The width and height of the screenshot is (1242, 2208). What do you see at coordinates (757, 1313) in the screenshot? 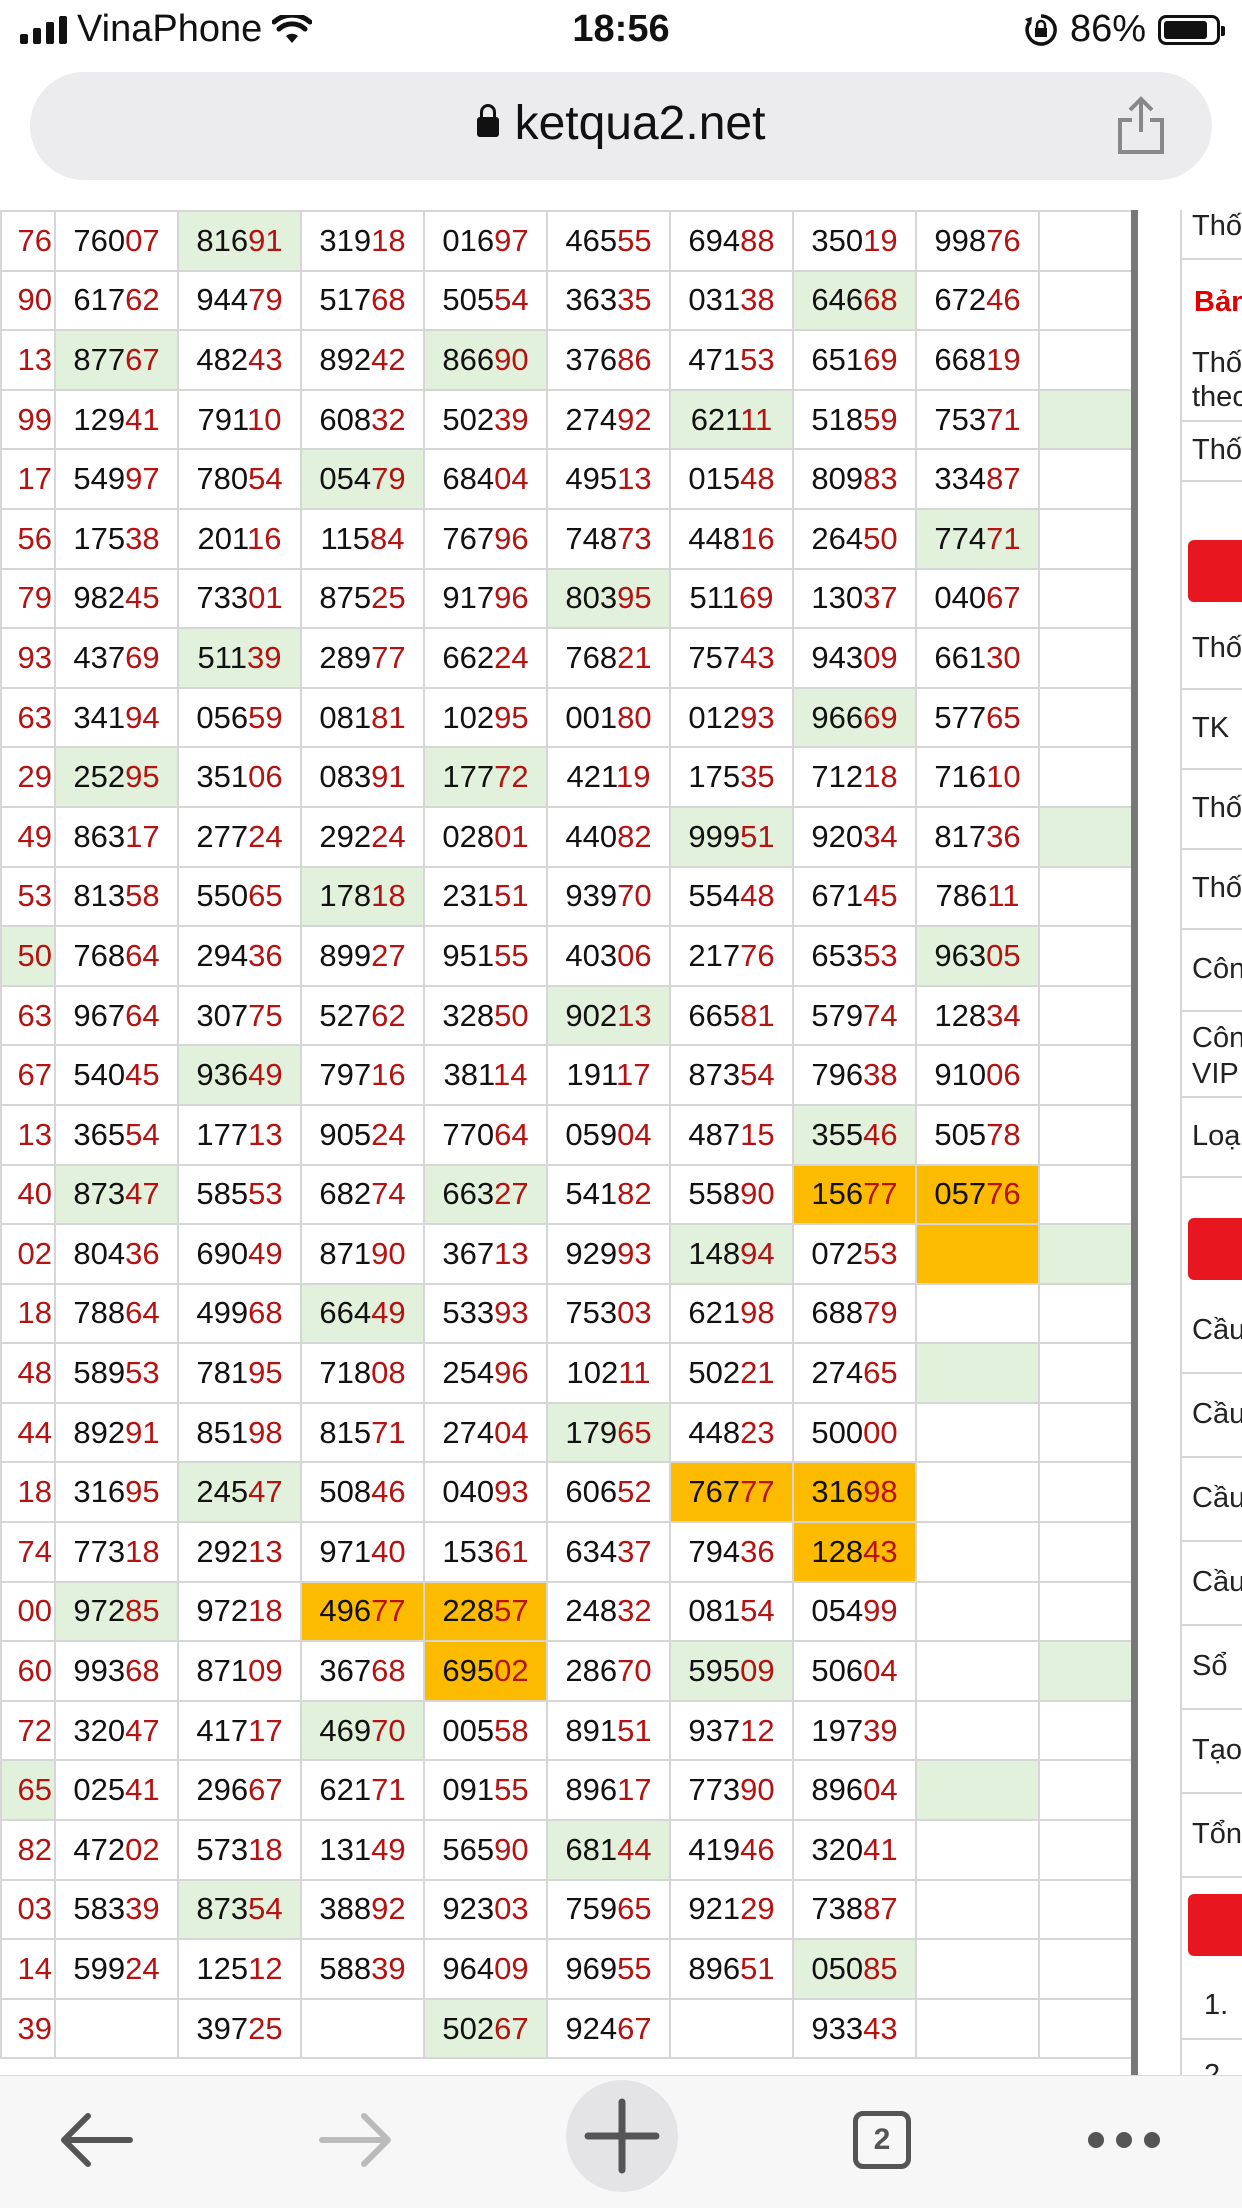
I see `cell-value-tail: 98` at bounding box center [757, 1313].